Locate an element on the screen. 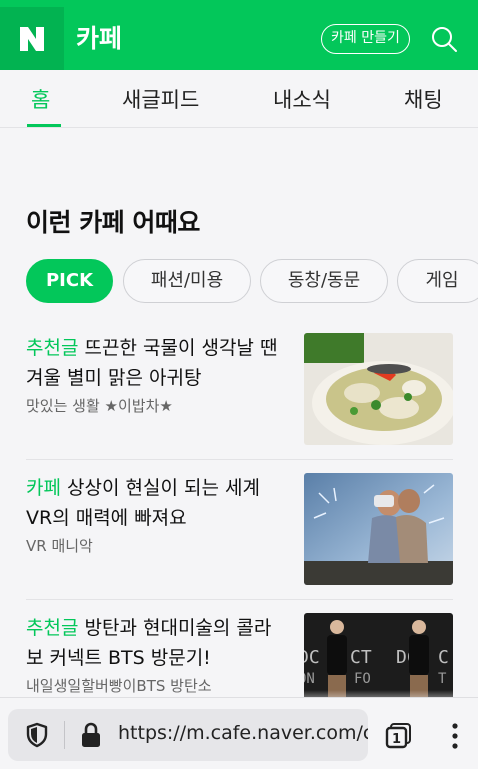 The width and height of the screenshot is (478, 769). more-menu-icon is located at coordinates (455, 736).